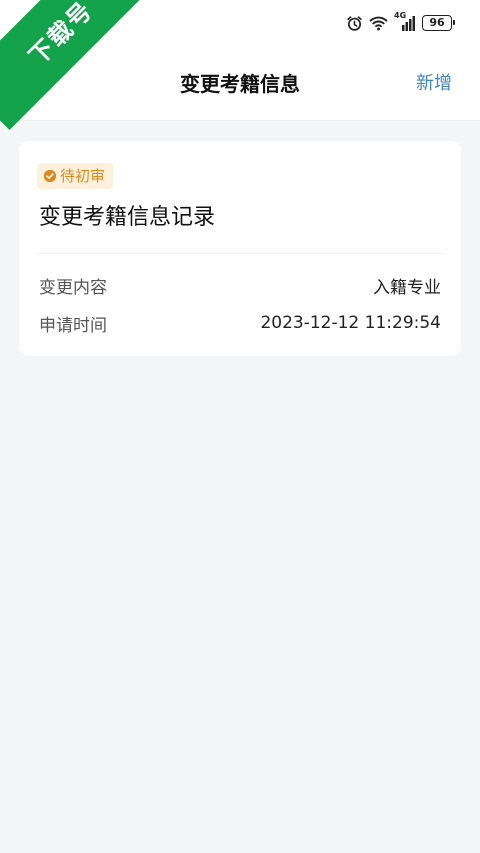 The width and height of the screenshot is (480, 853). Describe the element at coordinates (434, 84) in the screenshot. I see `add-button: 新增` at that location.